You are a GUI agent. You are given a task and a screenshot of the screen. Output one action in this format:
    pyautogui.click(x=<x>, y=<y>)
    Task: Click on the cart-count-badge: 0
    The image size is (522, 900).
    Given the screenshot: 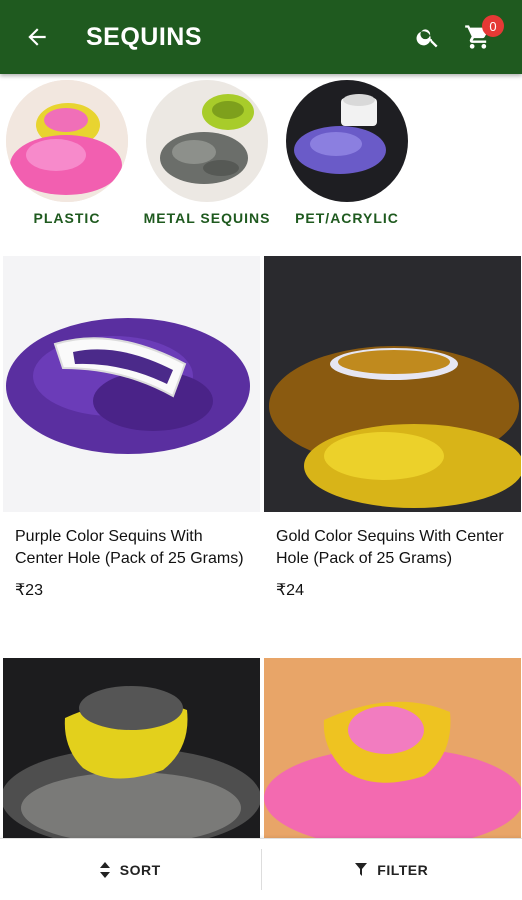 What is the action you would take?
    pyautogui.click(x=493, y=26)
    